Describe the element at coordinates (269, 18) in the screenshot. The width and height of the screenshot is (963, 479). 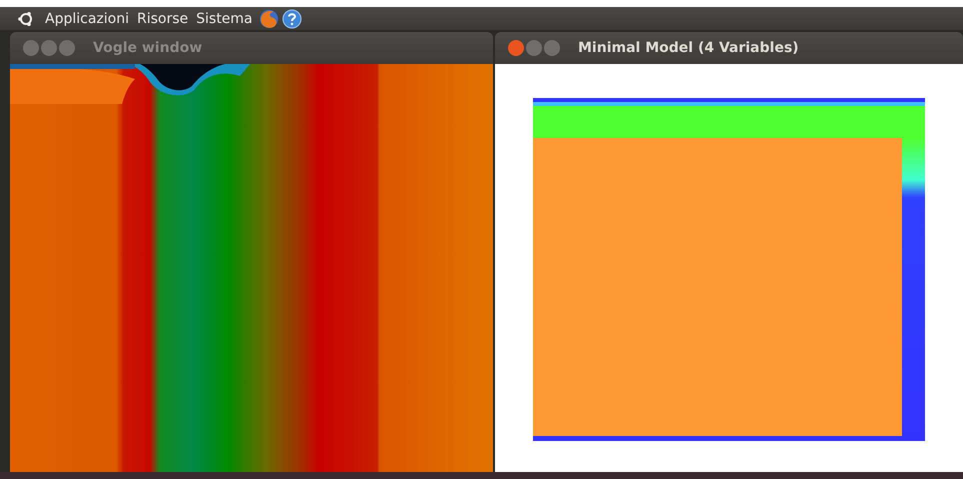
I see `browser-icon` at that location.